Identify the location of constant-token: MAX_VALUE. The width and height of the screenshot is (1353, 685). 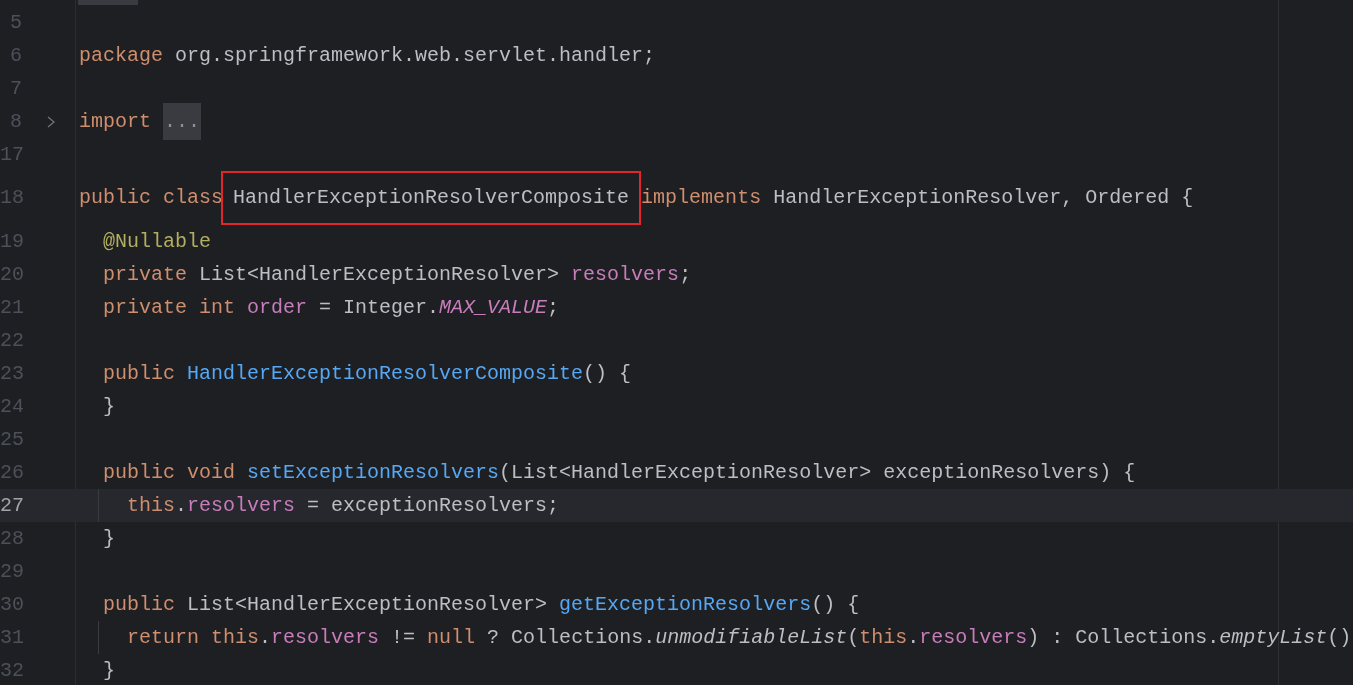
(493, 307).